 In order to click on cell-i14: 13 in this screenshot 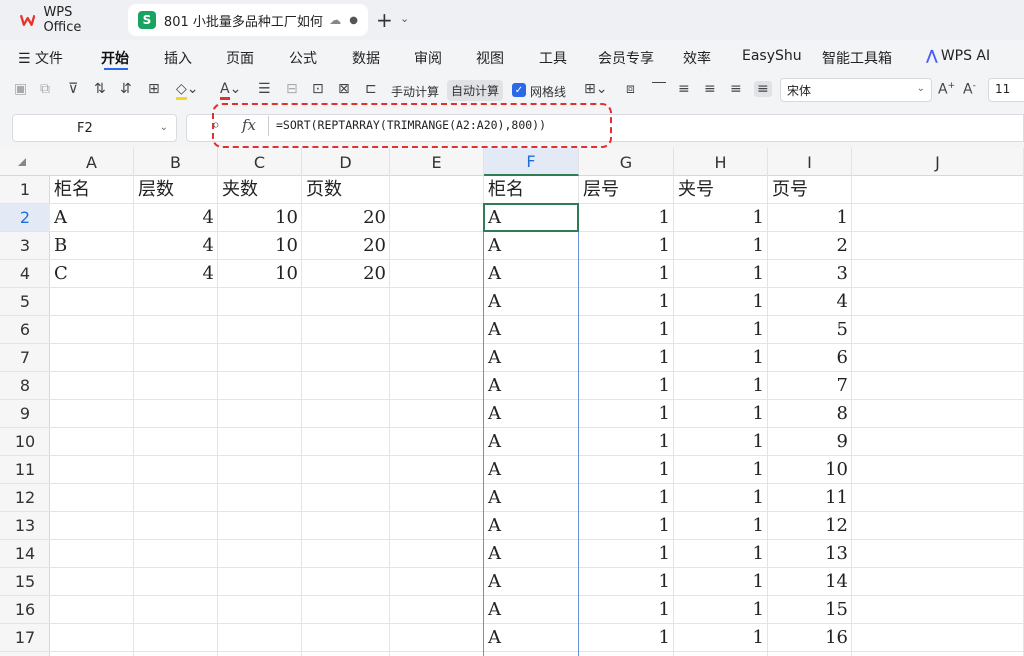, I will do `click(810, 554)`.